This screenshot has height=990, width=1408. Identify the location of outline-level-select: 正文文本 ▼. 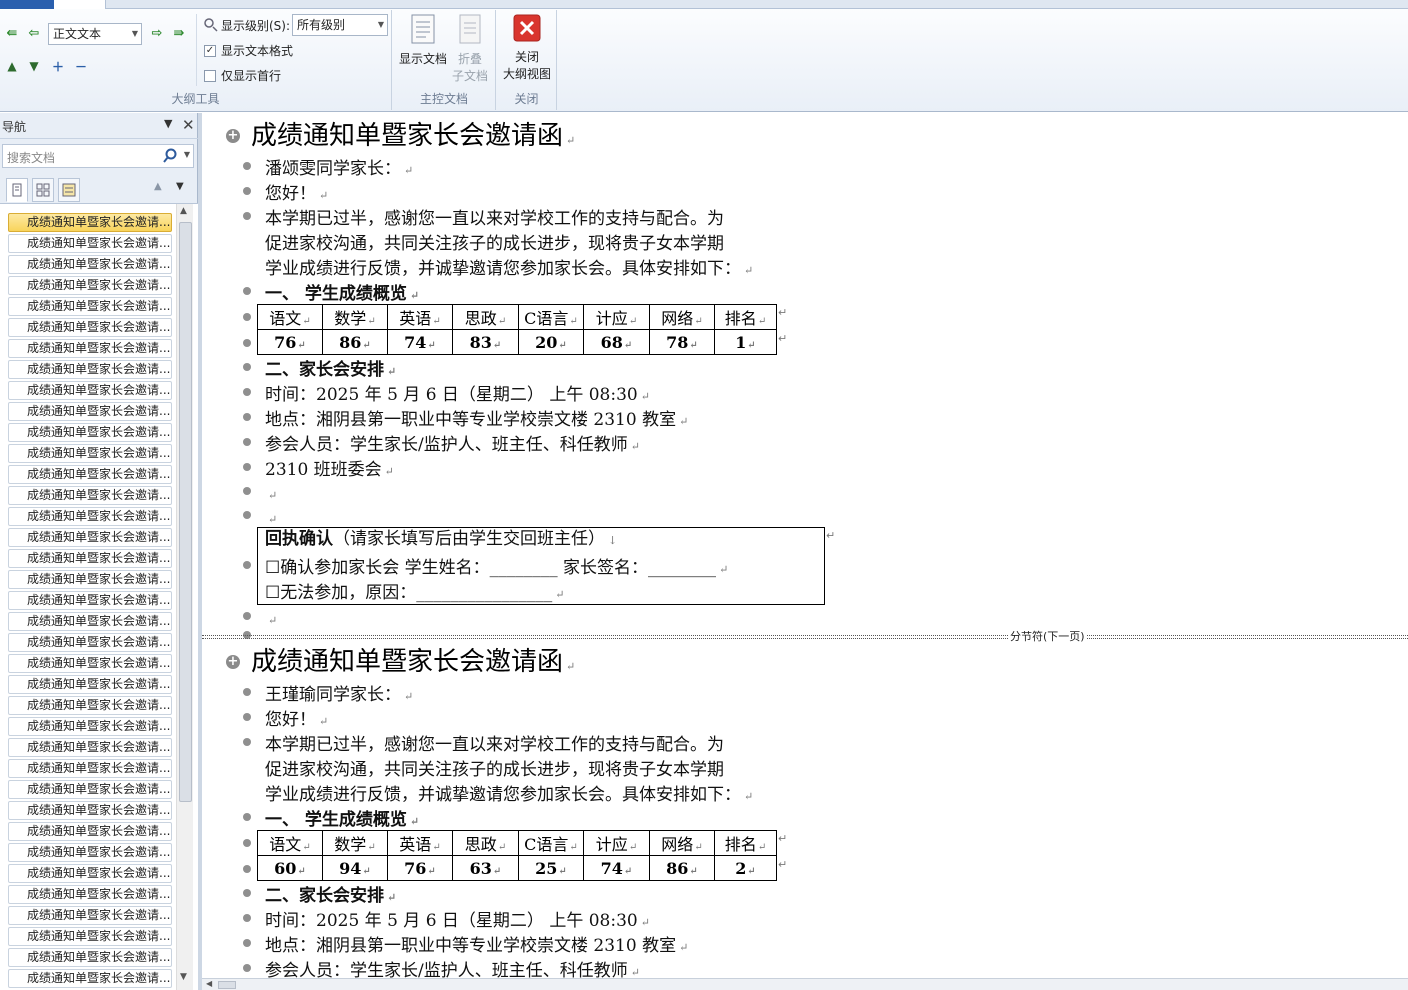
(95, 34).